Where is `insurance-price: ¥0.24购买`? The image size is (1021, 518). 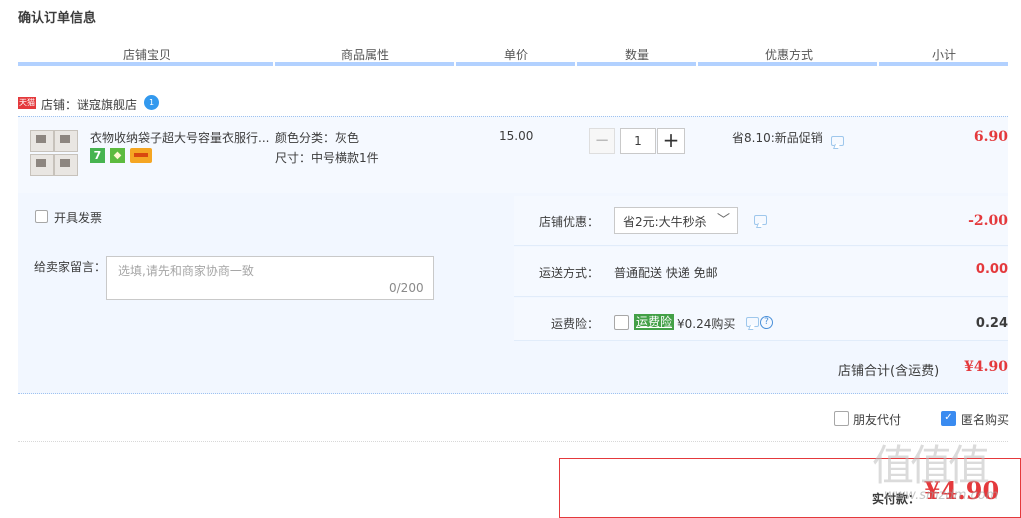
insurance-price: ¥0.24购买 is located at coordinates (706, 324).